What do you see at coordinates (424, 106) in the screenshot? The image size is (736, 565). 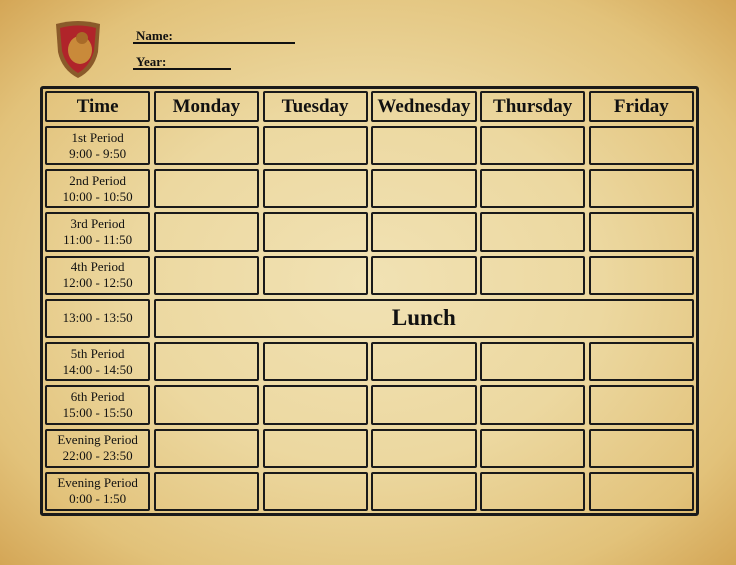 I see `column-header-wednesday: Wednesday` at bounding box center [424, 106].